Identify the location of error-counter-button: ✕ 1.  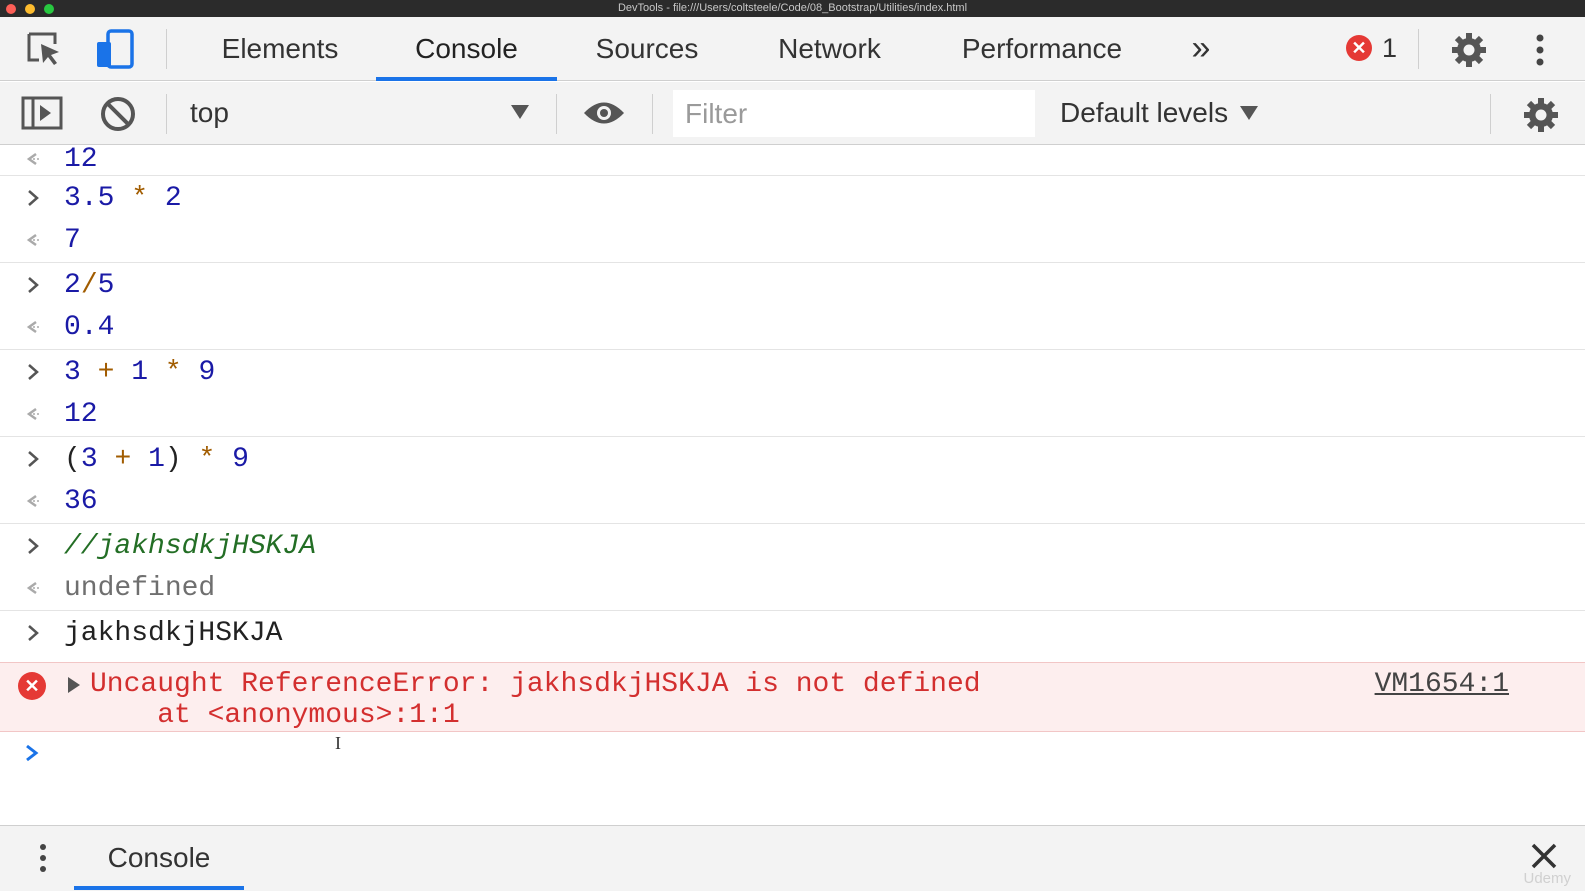
(1371, 48).